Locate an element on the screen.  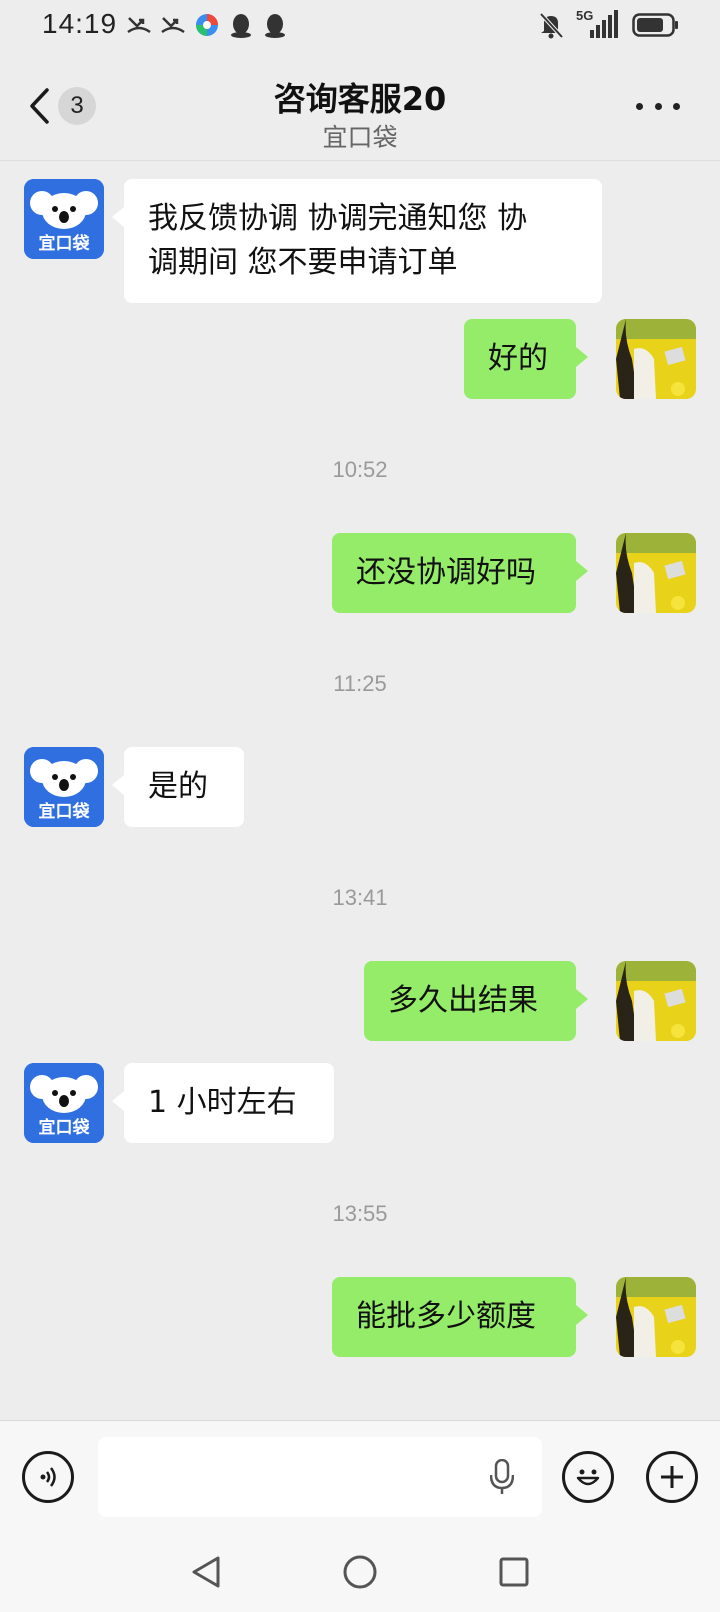
message-text: 多久出结果 is located at coordinates (463, 1000).